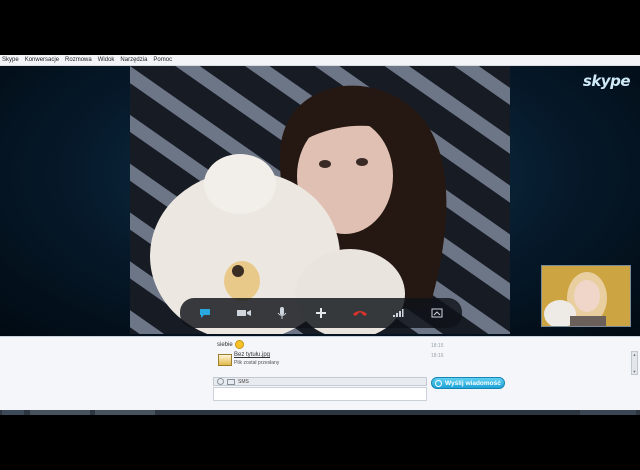  Describe the element at coordinates (10, 60) in the screenshot. I see `menu-skype: Skype` at that location.